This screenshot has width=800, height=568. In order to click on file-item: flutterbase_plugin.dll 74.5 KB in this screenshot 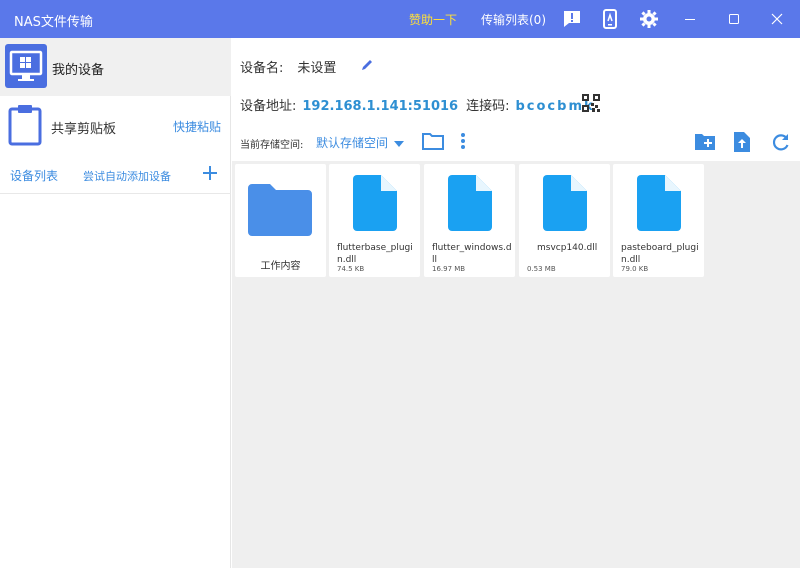, I will do `click(374, 220)`.